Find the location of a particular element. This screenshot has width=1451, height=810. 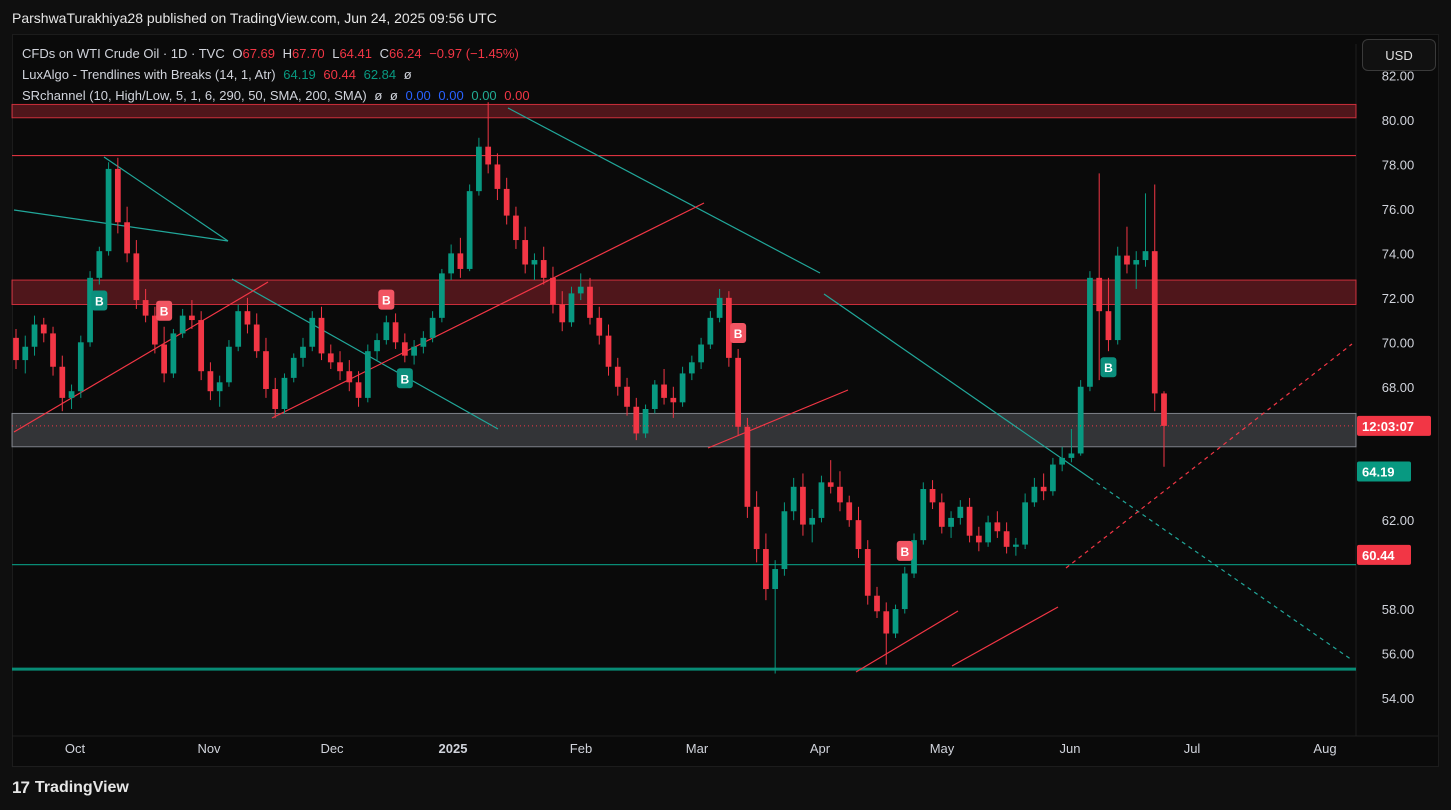

legend-high-label: H is located at coordinates (287, 53).